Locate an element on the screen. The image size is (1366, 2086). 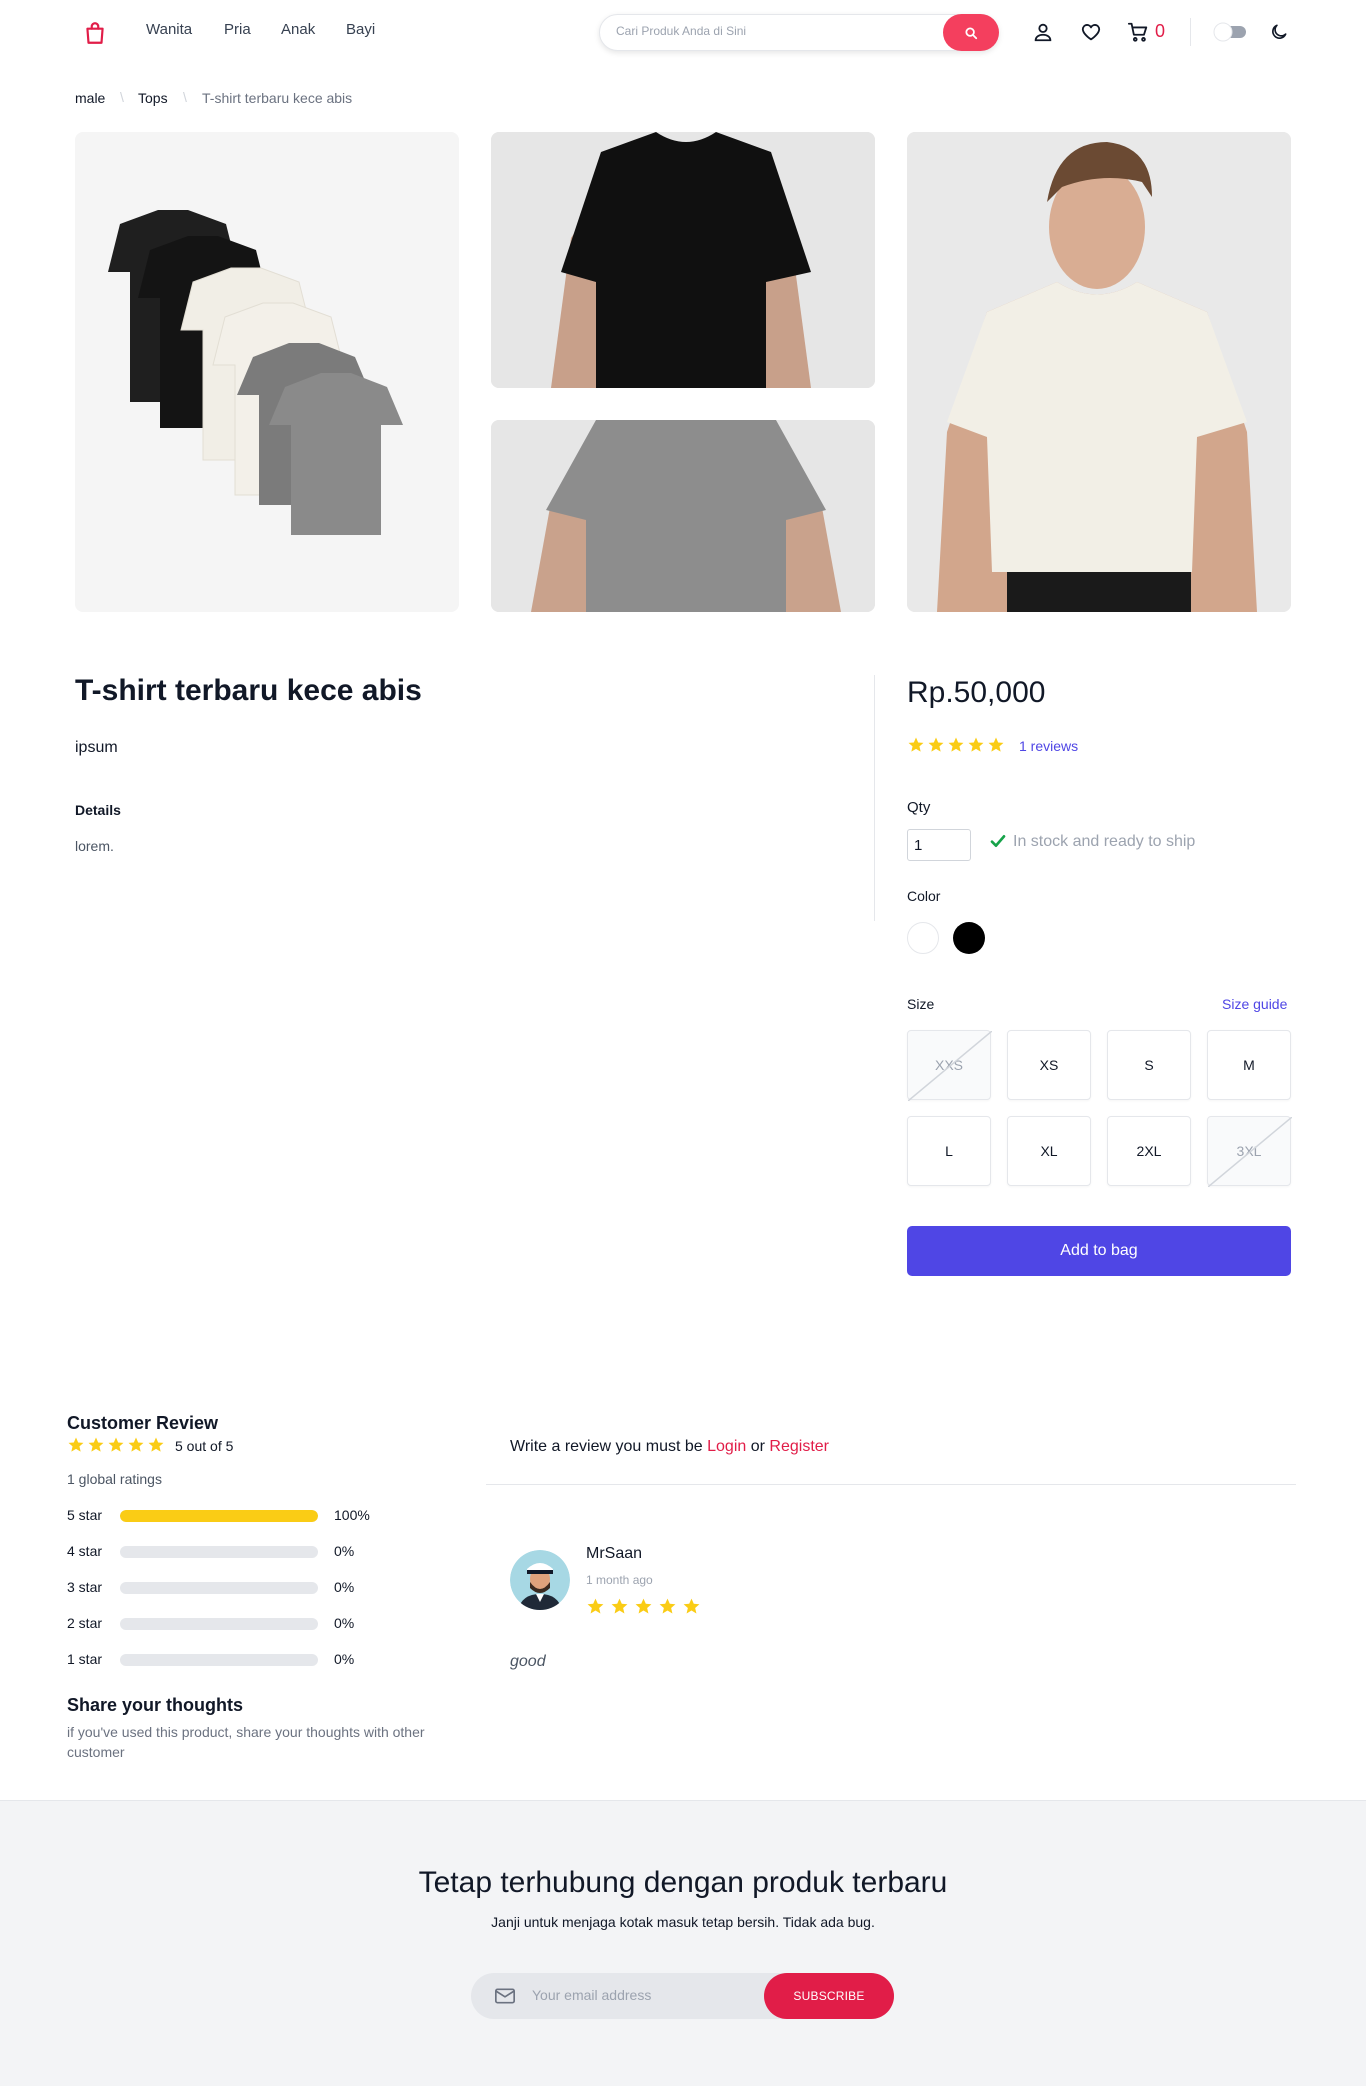
size-label: Size is located at coordinates (921, 1004).